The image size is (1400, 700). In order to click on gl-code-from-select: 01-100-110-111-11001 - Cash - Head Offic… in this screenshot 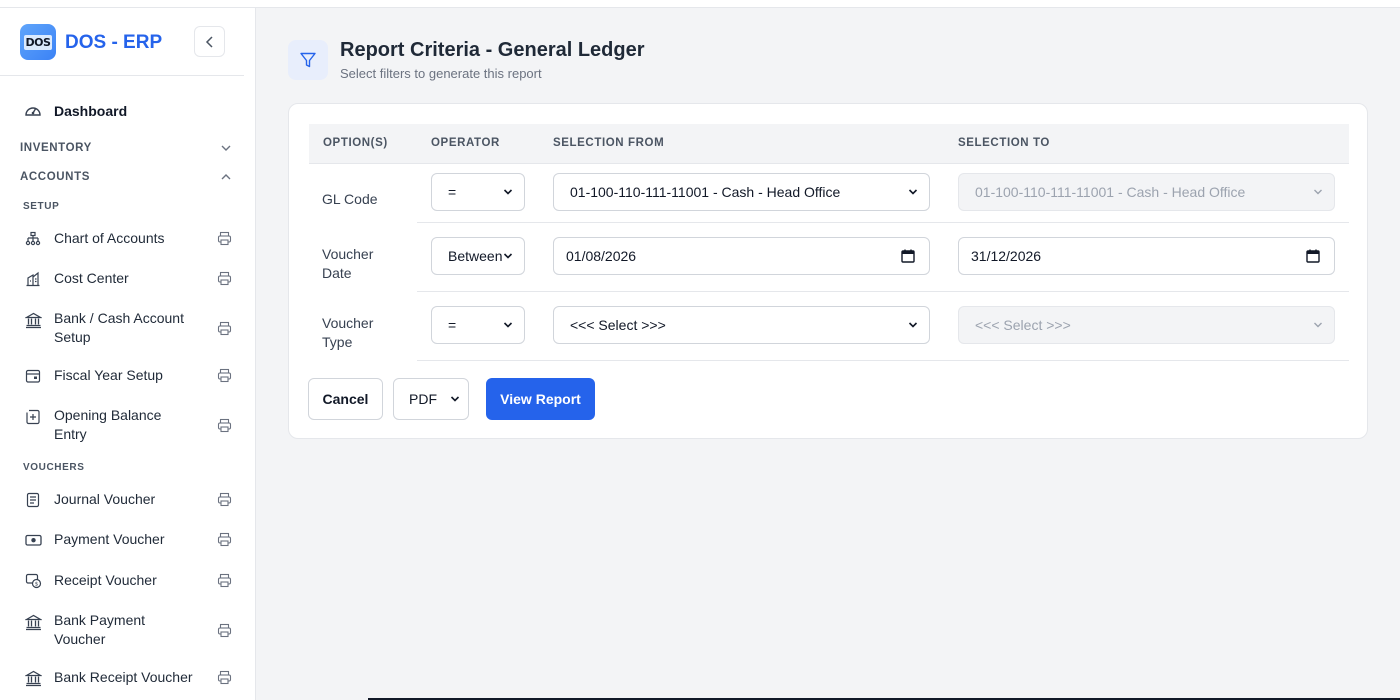, I will do `click(741, 192)`.